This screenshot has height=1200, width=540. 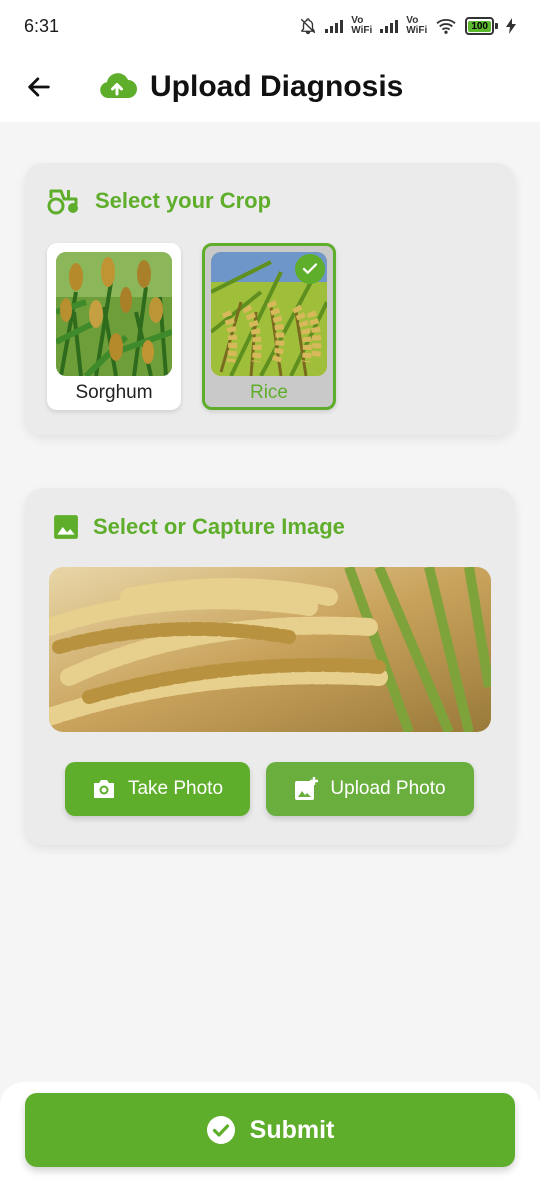 I want to click on battery-icon: 100, so click(x=481, y=26).